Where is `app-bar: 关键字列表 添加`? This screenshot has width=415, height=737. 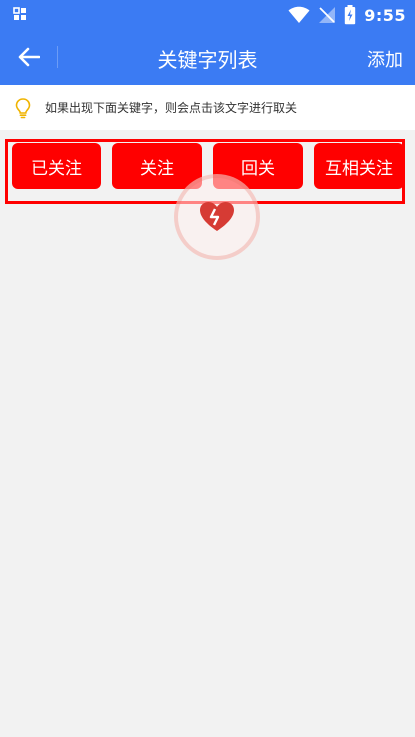 app-bar: 关键字列表 添加 is located at coordinates (207, 57).